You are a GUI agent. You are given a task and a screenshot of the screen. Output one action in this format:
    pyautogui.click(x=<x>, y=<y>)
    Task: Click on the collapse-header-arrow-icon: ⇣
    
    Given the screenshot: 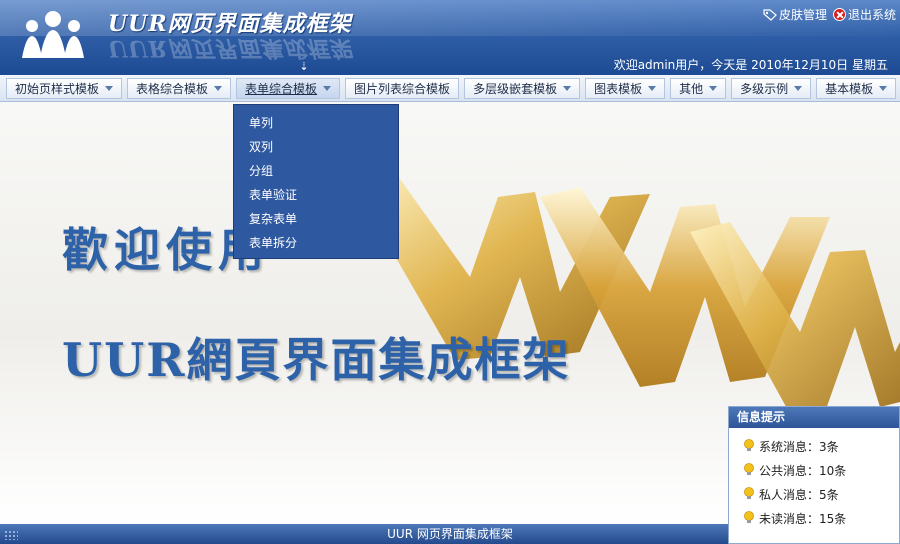 What is the action you would take?
    pyautogui.click(x=304, y=67)
    